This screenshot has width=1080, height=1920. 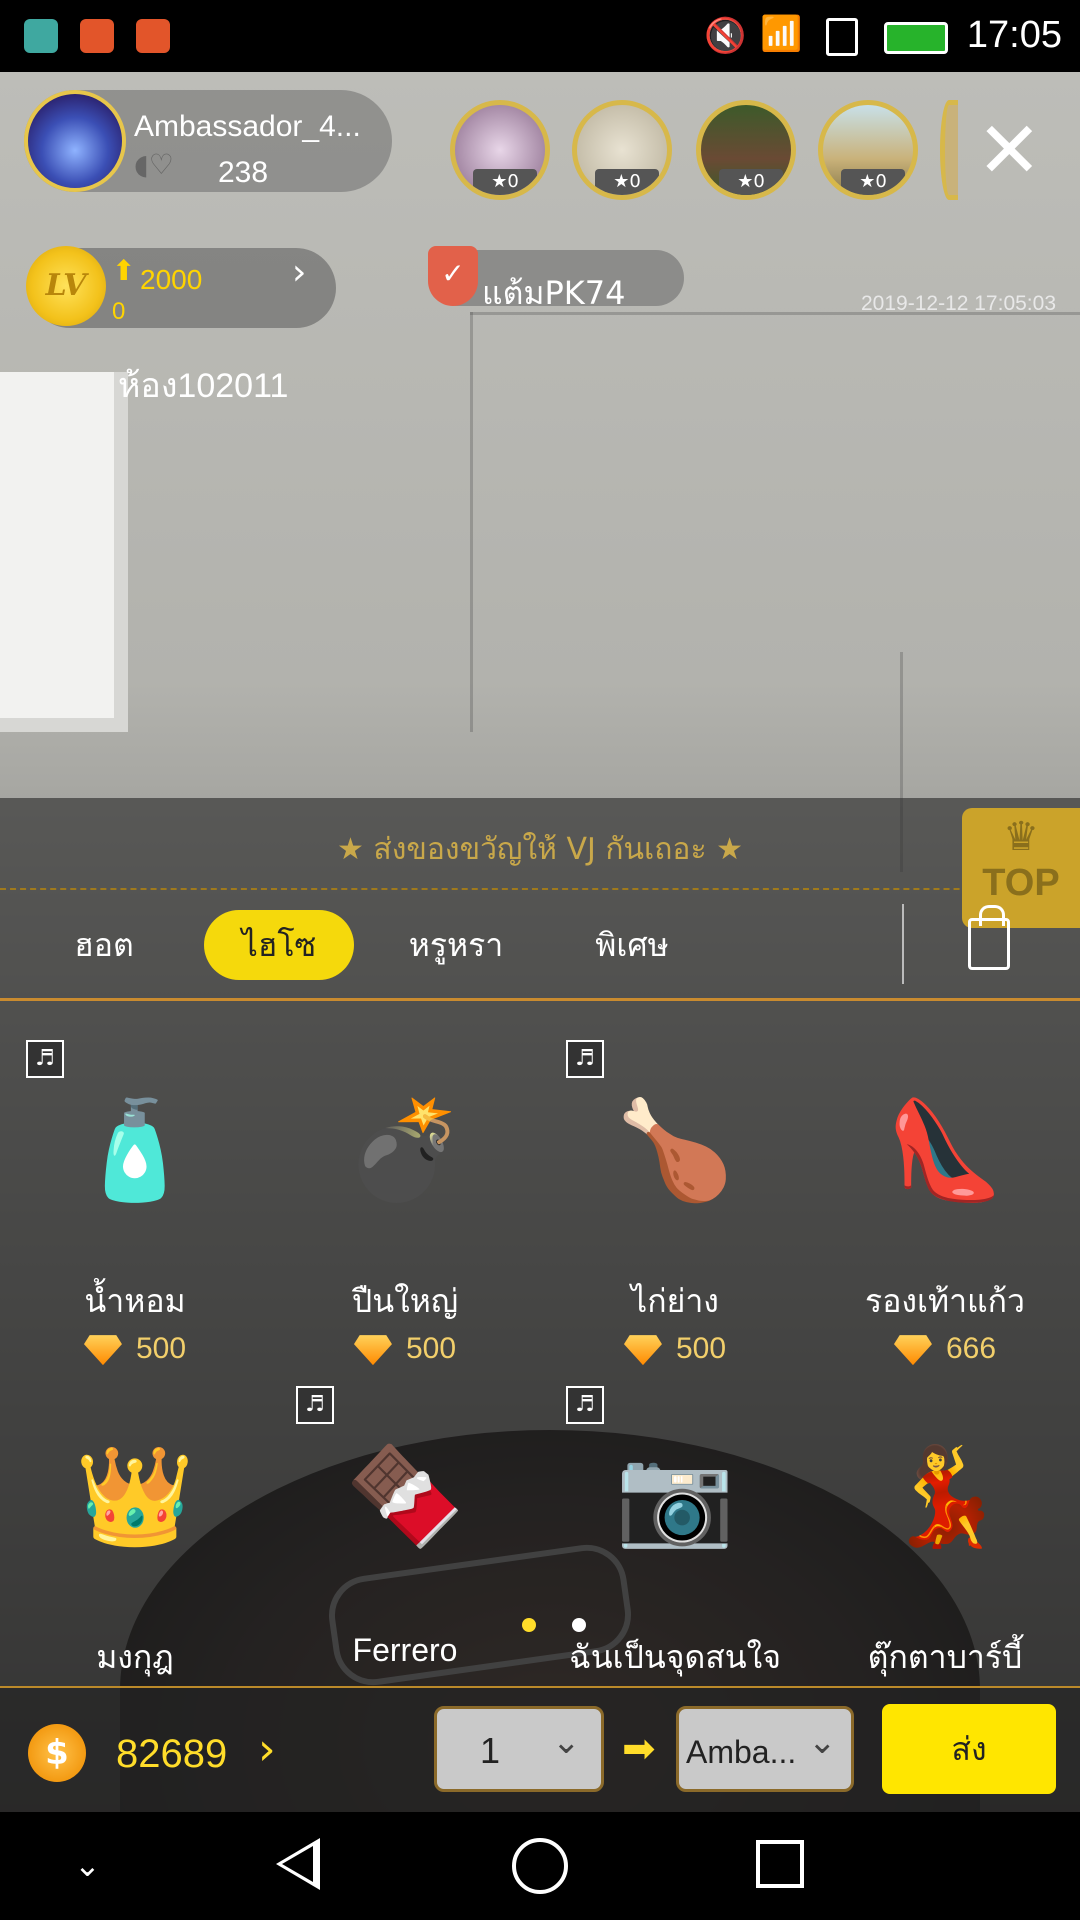 I want to click on page-dot-active, so click(x=529, y=1625).